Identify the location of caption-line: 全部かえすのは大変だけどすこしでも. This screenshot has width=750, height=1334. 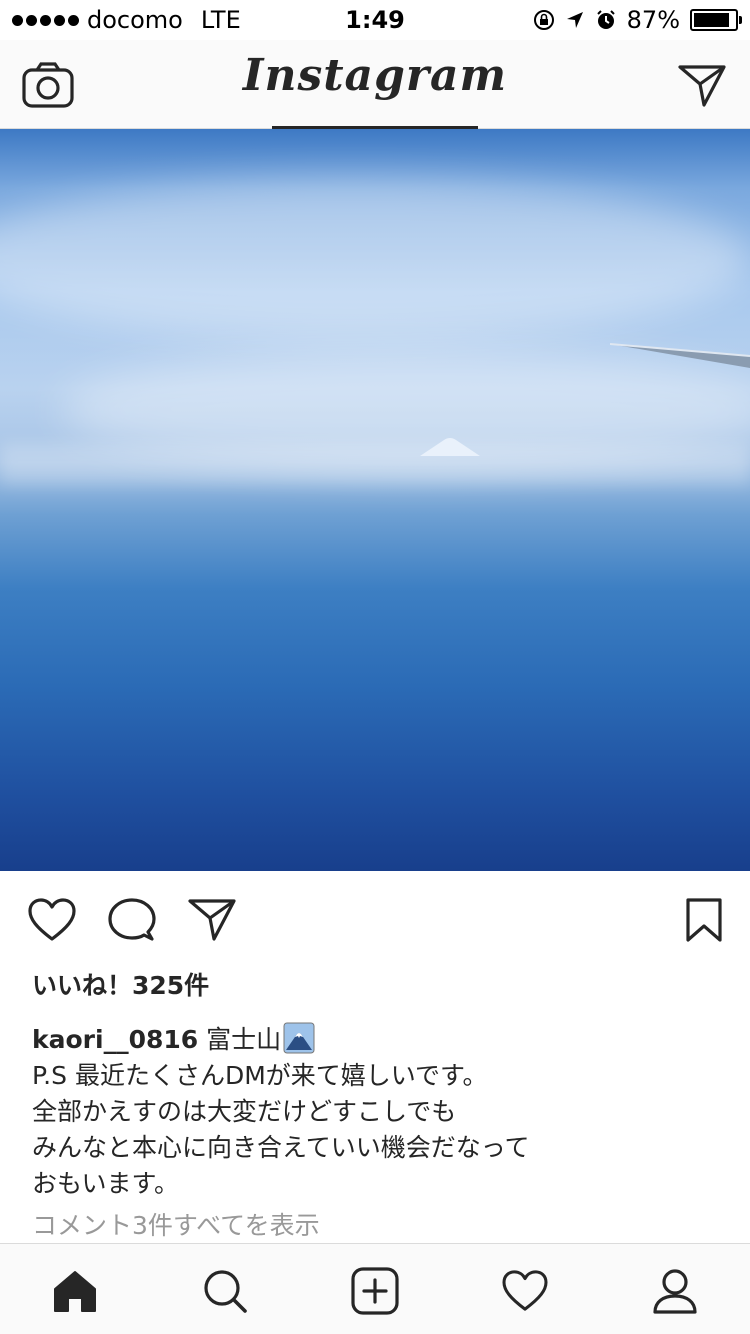
(244, 1111).